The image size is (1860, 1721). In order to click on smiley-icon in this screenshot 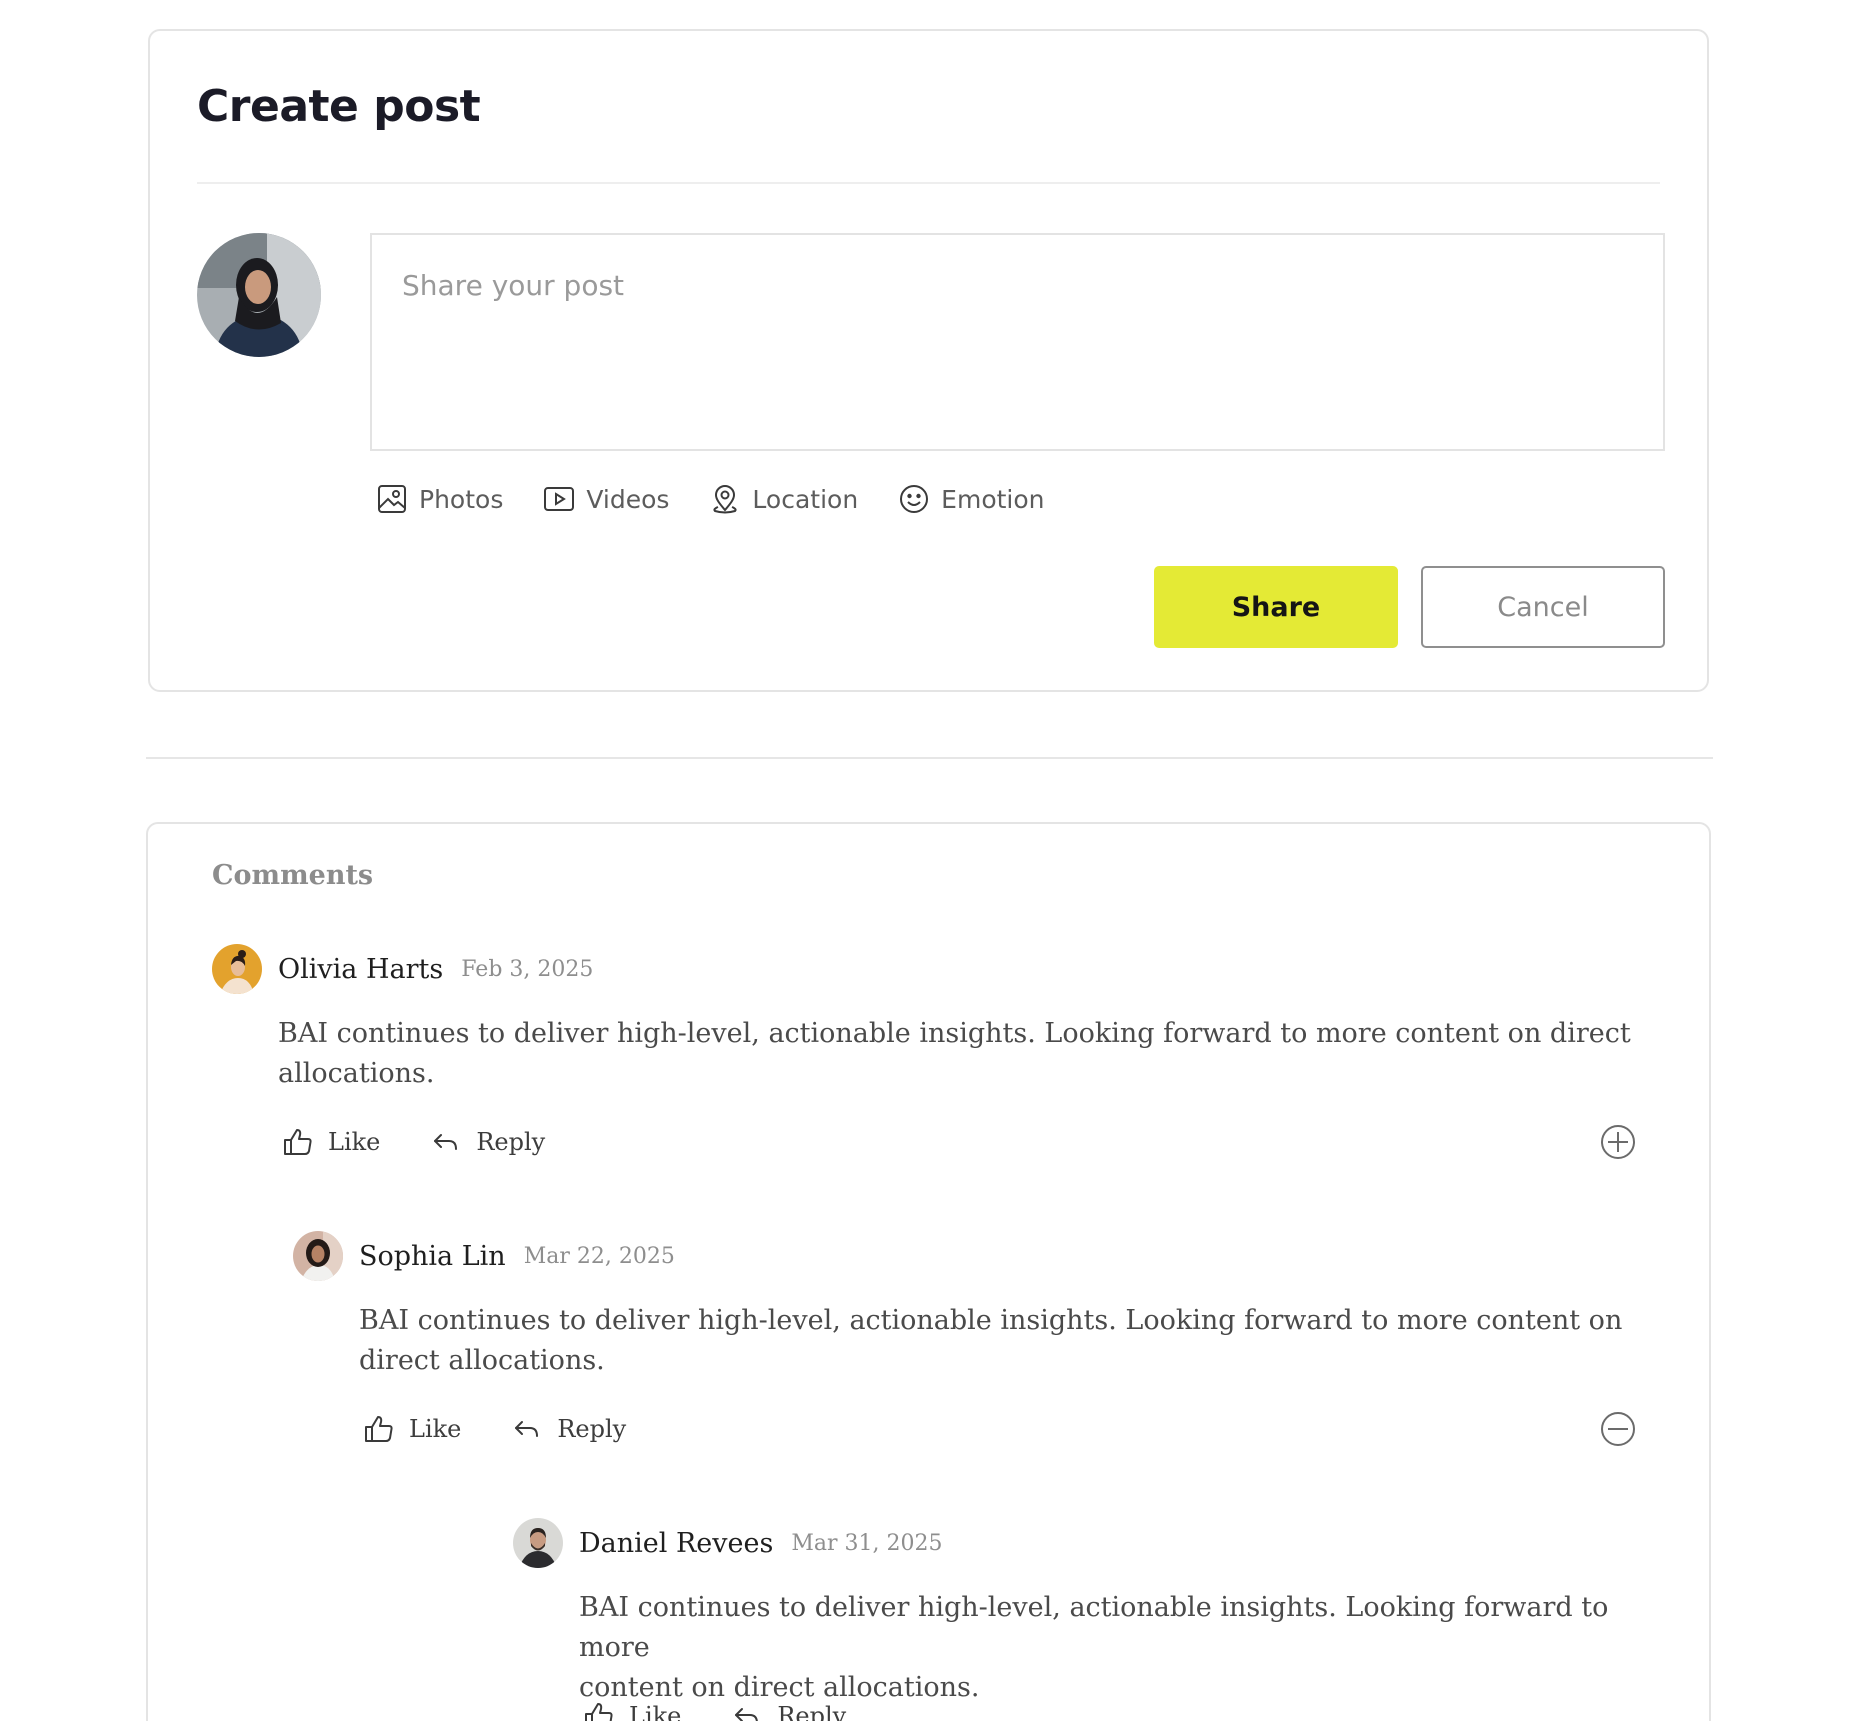, I will do `click(914, 499)`.